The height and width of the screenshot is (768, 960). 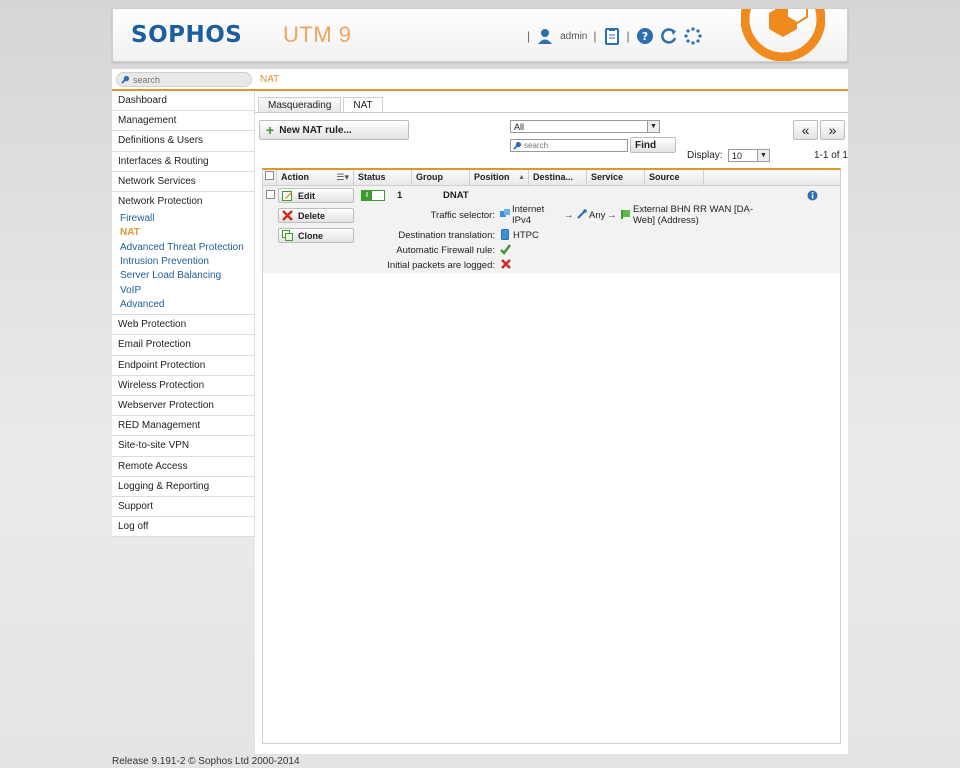 What do you see at coordinates (573, 36) in the screenshot?
I see `username: admin` at bounding box center [573, 36].